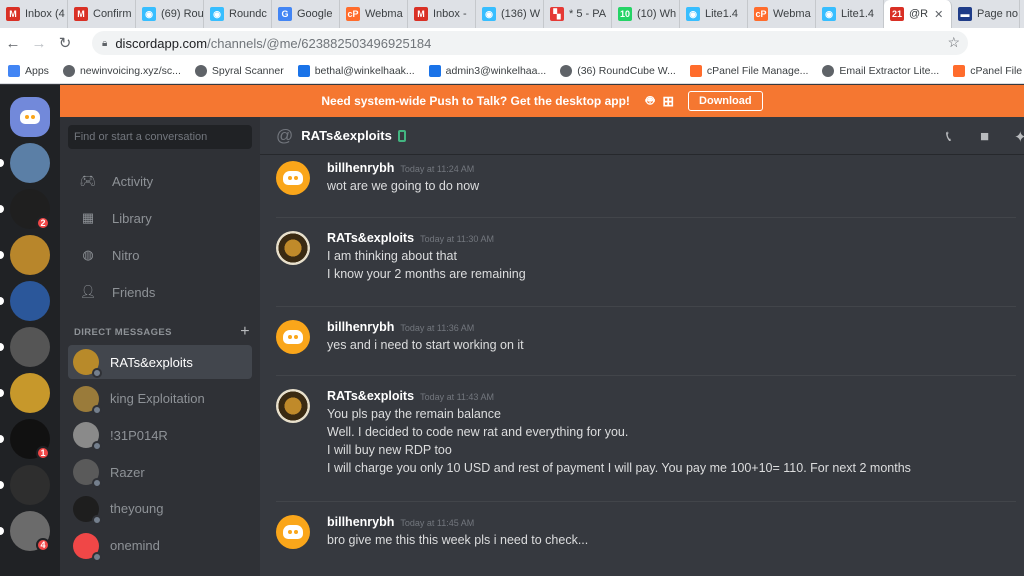 The width and height of the screenshot is (1024, 576). Describe the element at coordinates (43, 545) in the screenshot. I see `mention-badge: 4` at that location.